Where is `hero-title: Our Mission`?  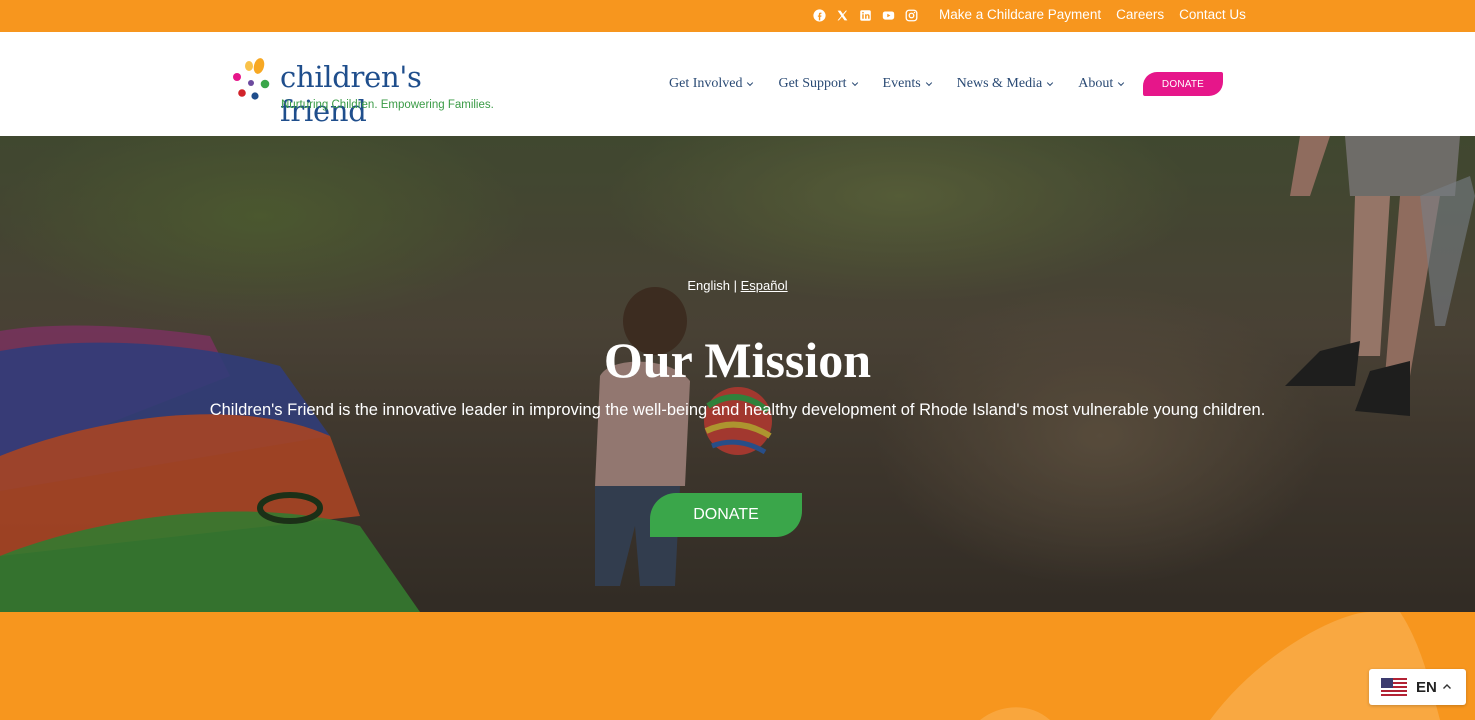 hero-title: Our Mission is located at coordinates (737, 360).